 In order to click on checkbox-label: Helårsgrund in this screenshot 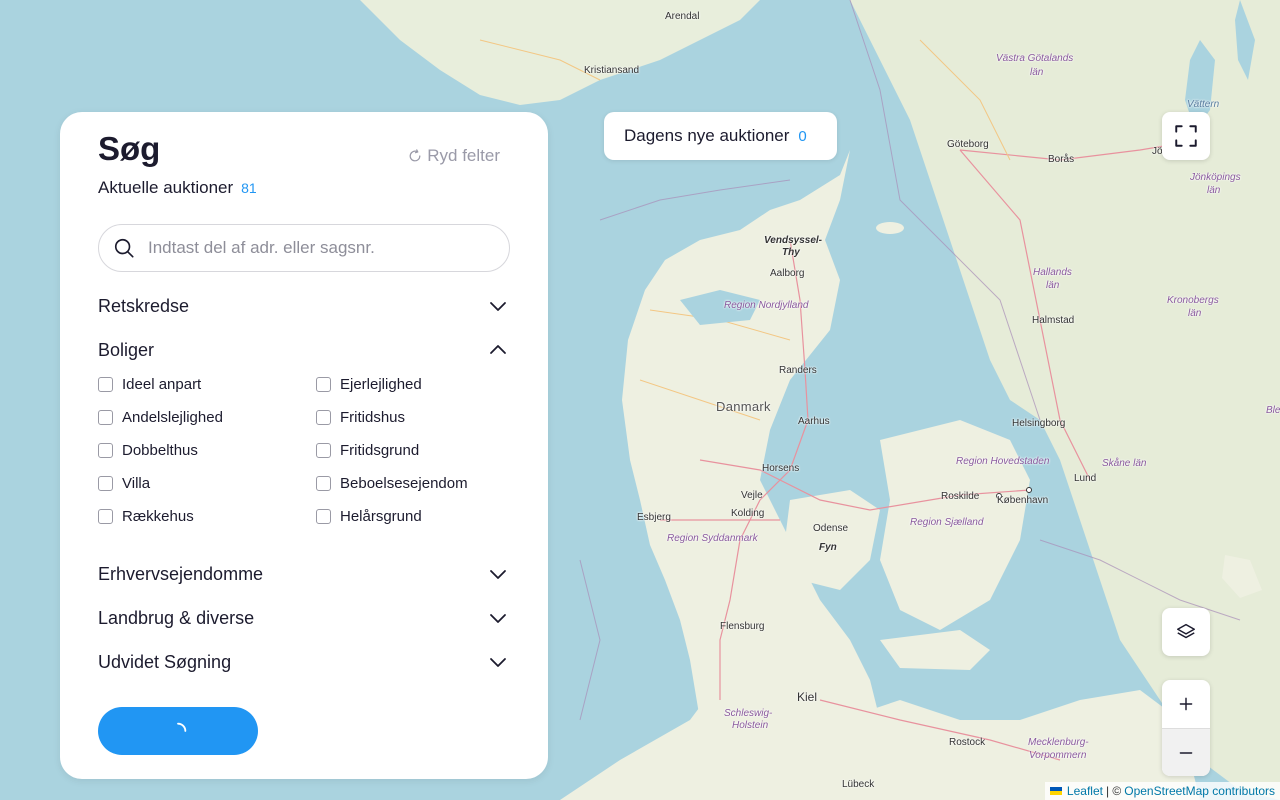, I will do `click(381, 516)`.